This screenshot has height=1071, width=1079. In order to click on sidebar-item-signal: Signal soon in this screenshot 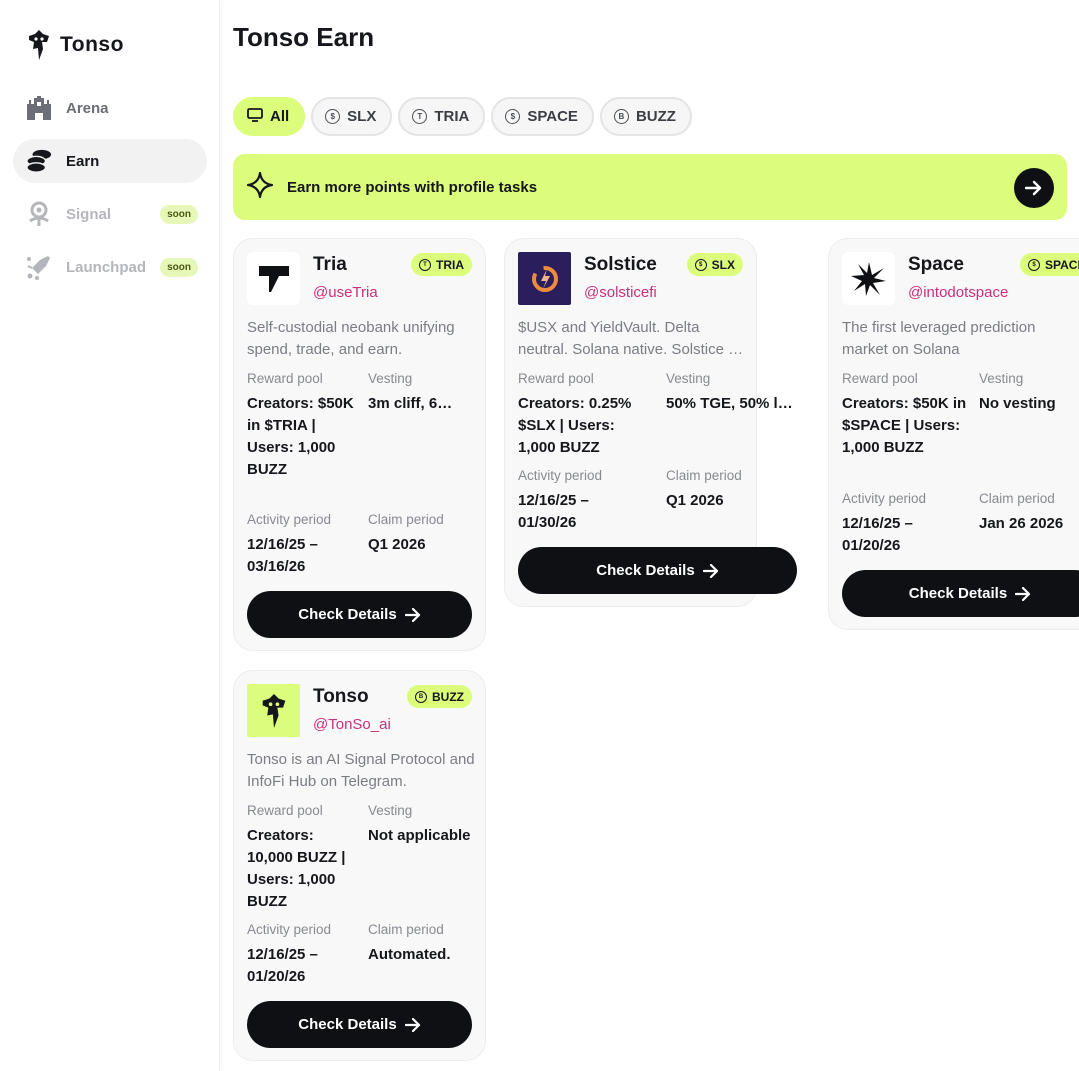, I will do `click(110, 214)`.